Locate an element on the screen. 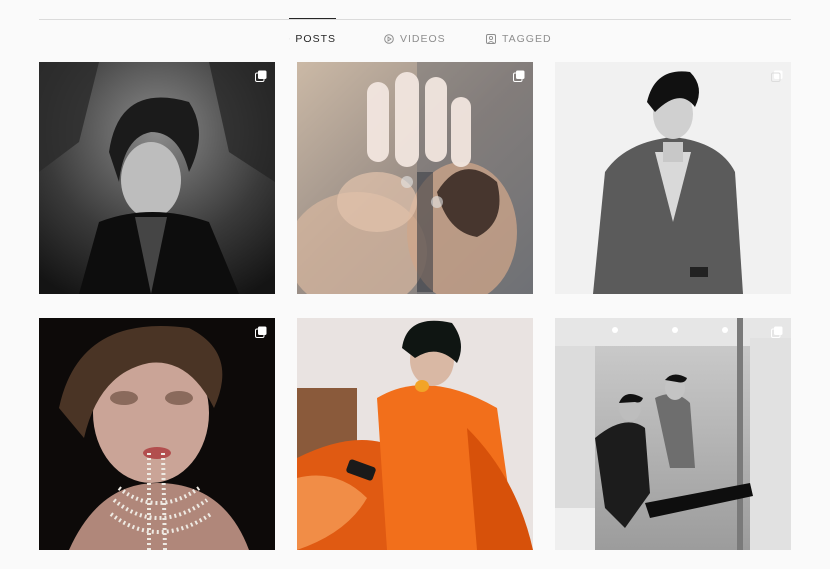 This screenshot has height=569, width=830. tab-videos: VIDEOS is located at coordinates (415, 39).